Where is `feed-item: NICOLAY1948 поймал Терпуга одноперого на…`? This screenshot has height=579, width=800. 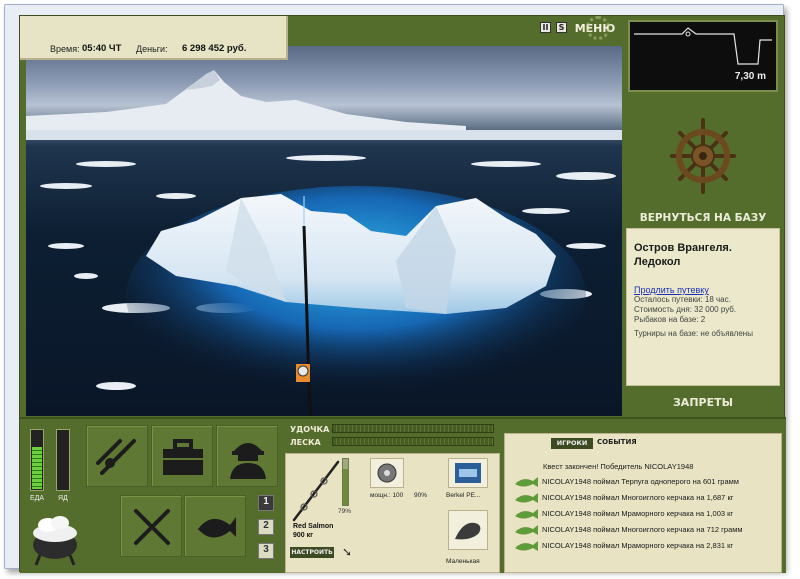 feed-item: NICOLAY1948 поймал Терпуга одноперого на… is located at coordinates (646, 482).